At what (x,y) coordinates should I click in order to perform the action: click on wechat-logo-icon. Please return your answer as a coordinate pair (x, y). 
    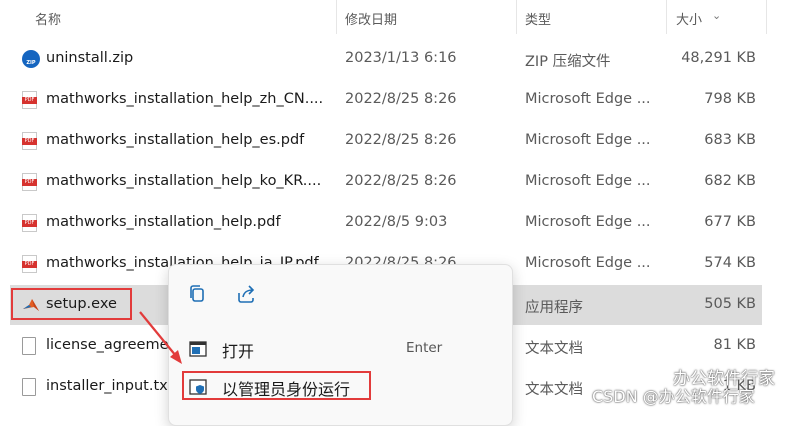
    Looking at the image, I should click on (660, 373).